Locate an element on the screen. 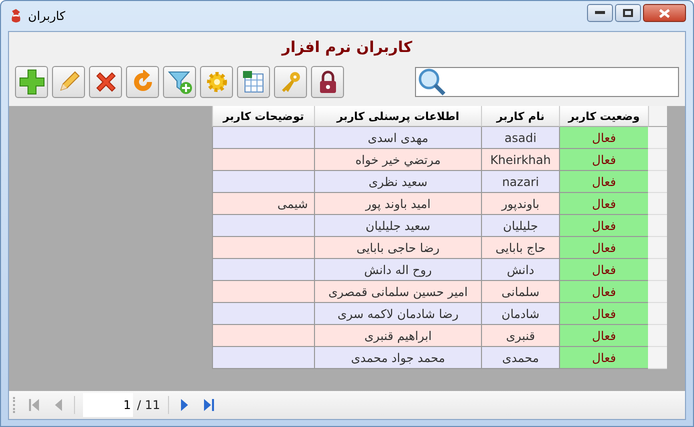  username-cell: جلیلیان is located at coordinates (520, 226).